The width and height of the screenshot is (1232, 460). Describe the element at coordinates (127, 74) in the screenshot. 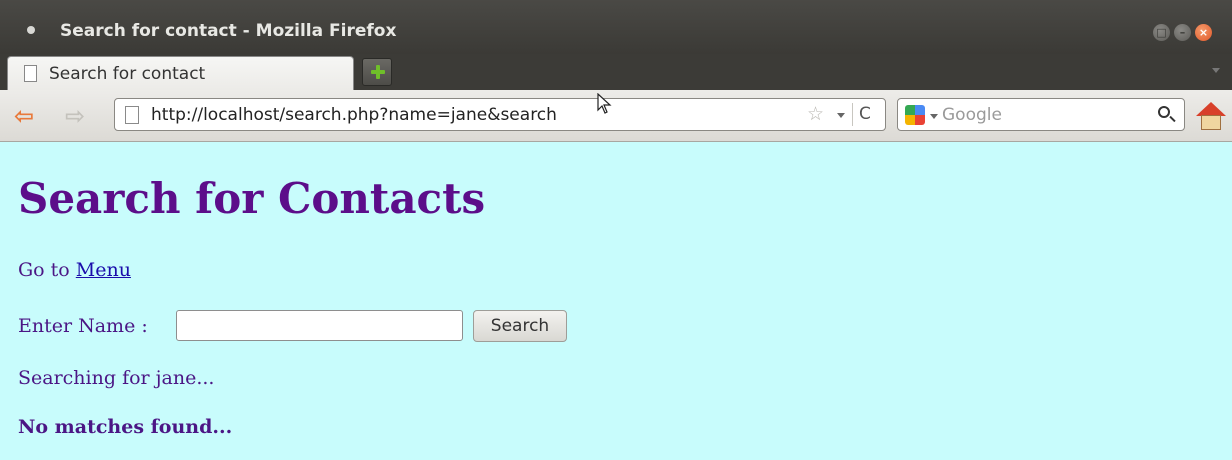

I see `tab-label: Search for contact` at that location.